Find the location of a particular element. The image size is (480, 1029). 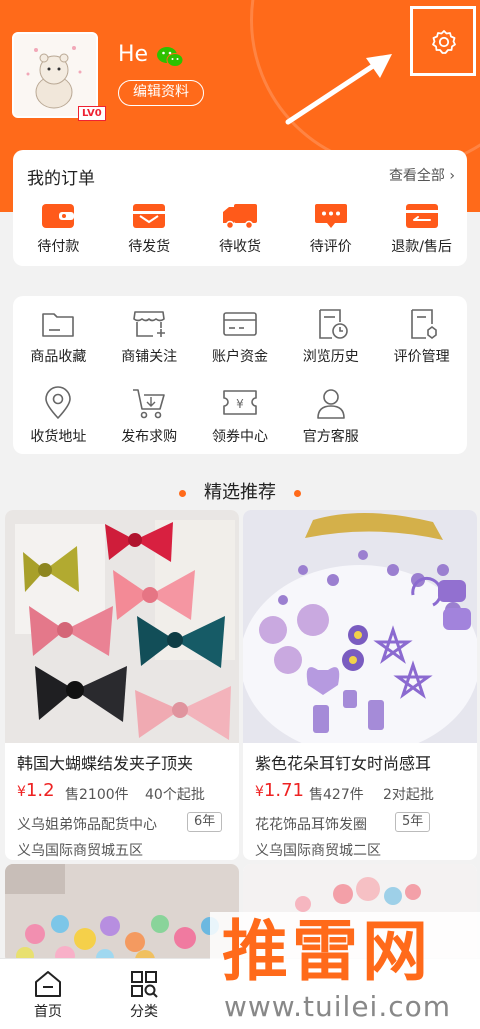

tool-favorites: 商品收藏 is located at coordinates (58, 347).